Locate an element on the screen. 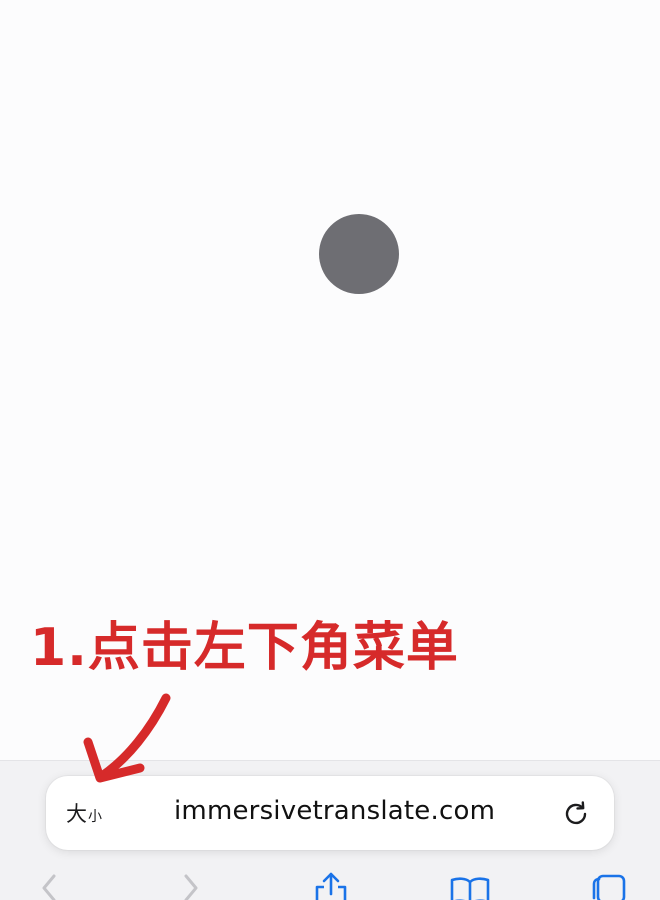 The width and height of the screenshot is (660, 900). bookmarks-icon is located at coordinates (470, 885).